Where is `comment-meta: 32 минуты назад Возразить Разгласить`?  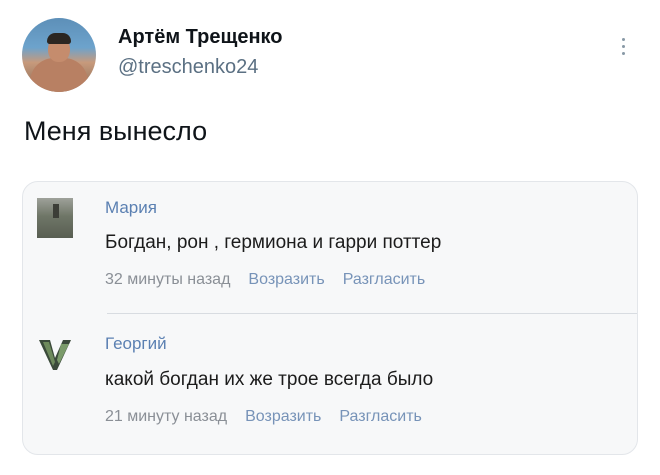 comment-meta: 32 минуты назад Возразить Разгласить is located at coordinates (265, 280).